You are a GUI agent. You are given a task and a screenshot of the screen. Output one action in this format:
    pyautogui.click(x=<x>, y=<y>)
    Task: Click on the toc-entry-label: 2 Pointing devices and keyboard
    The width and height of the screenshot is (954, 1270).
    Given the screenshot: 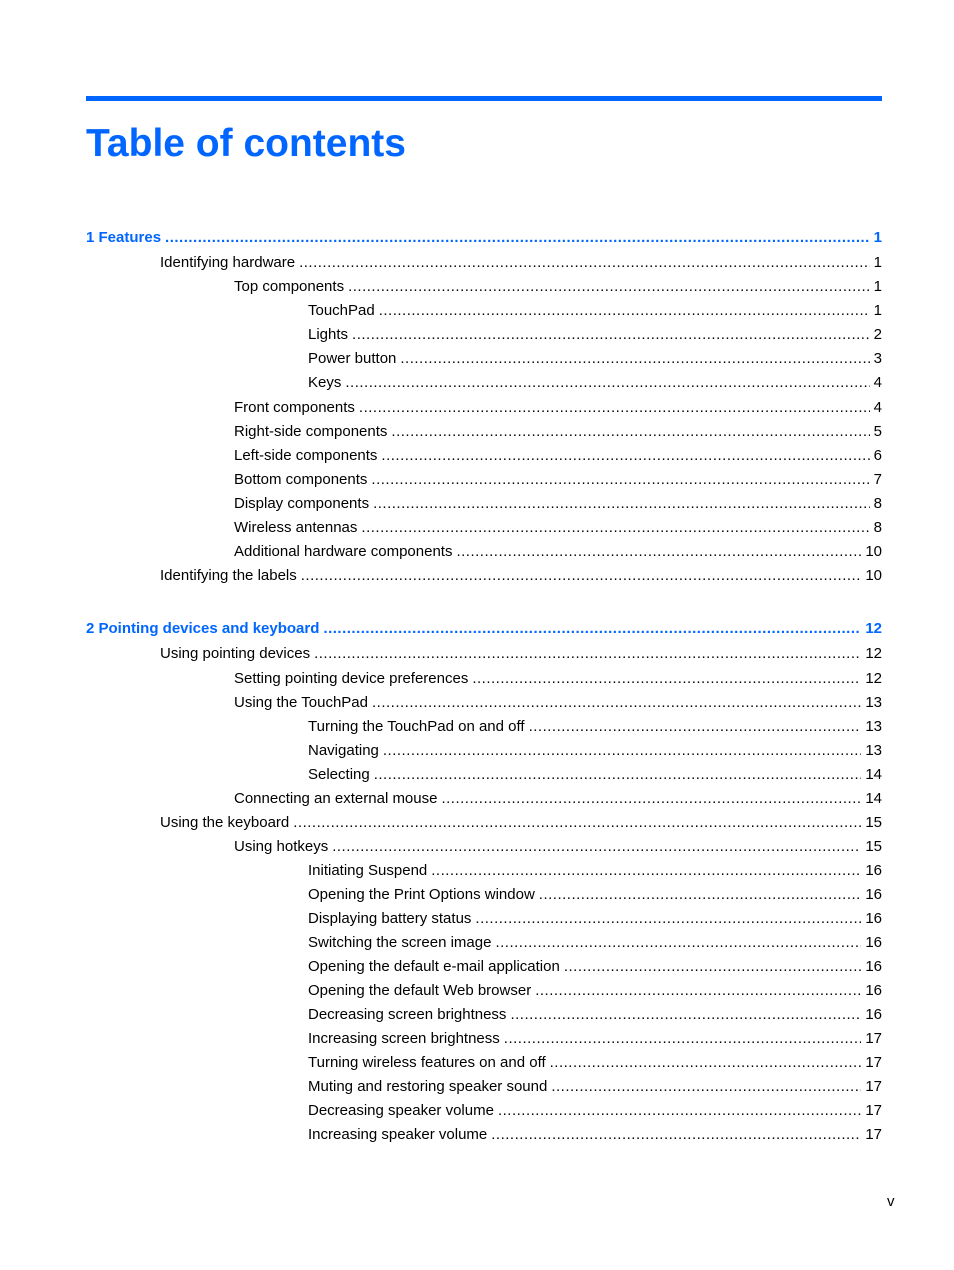 What is the action you would take?
    pyautogui.click(x=205, y=629)
    